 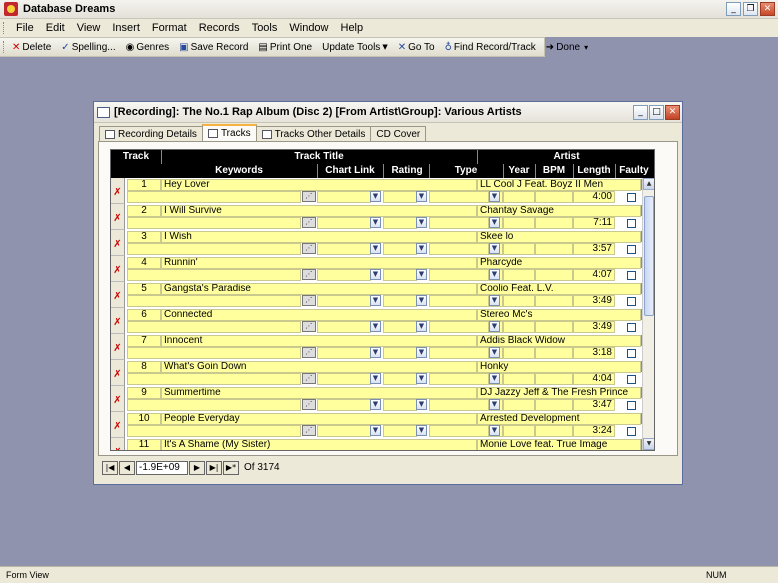 What do you see at coordinates (214, 467) in the screenshot?
I see `last-record-button: ▶|` at bounding box center [214, 467].